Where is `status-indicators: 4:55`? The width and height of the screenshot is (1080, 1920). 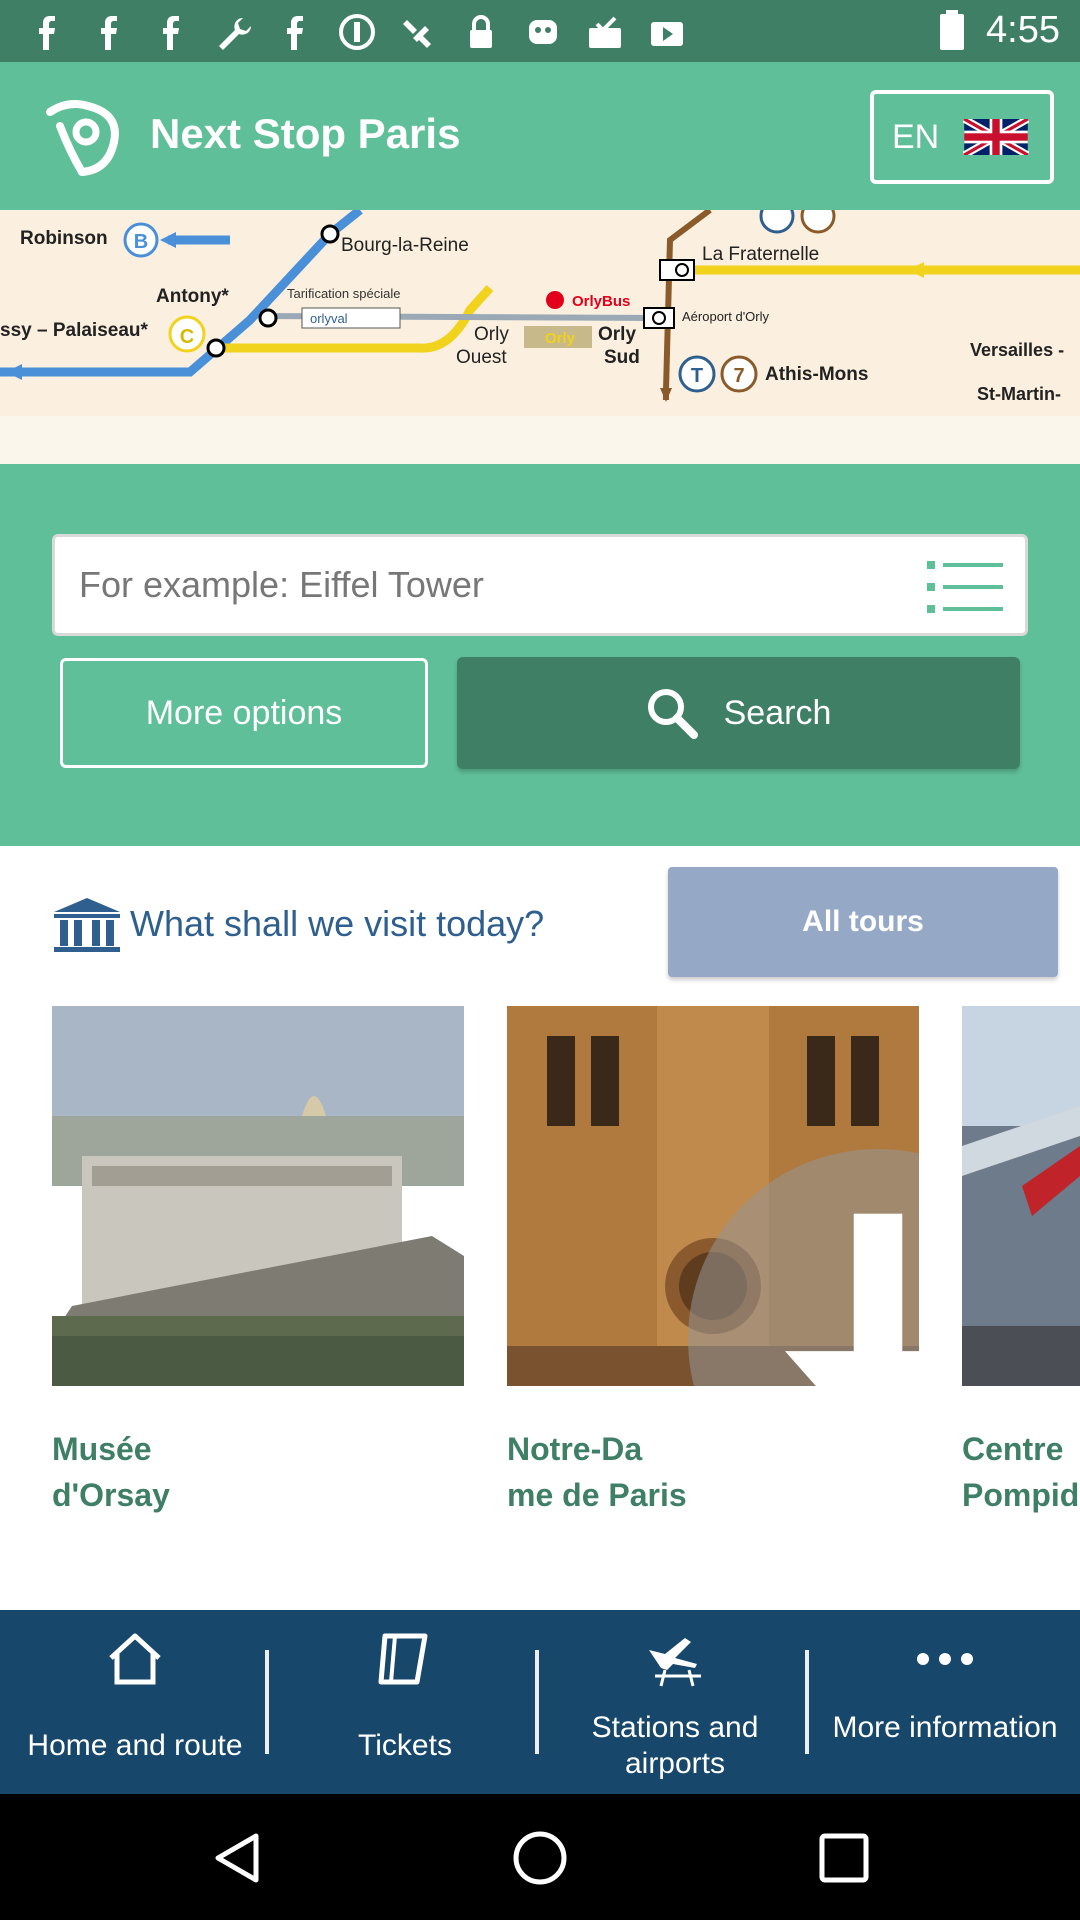
status-indicators: 4:55 is located at coordinates (997, 30).